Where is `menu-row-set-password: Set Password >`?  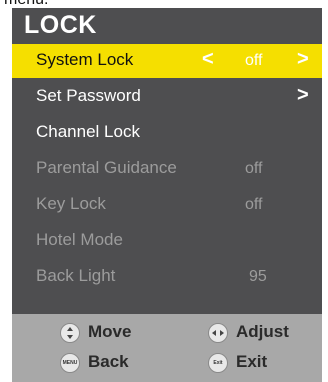 menu-row-set-password: Set Password > is located at coordinates (167, 97).